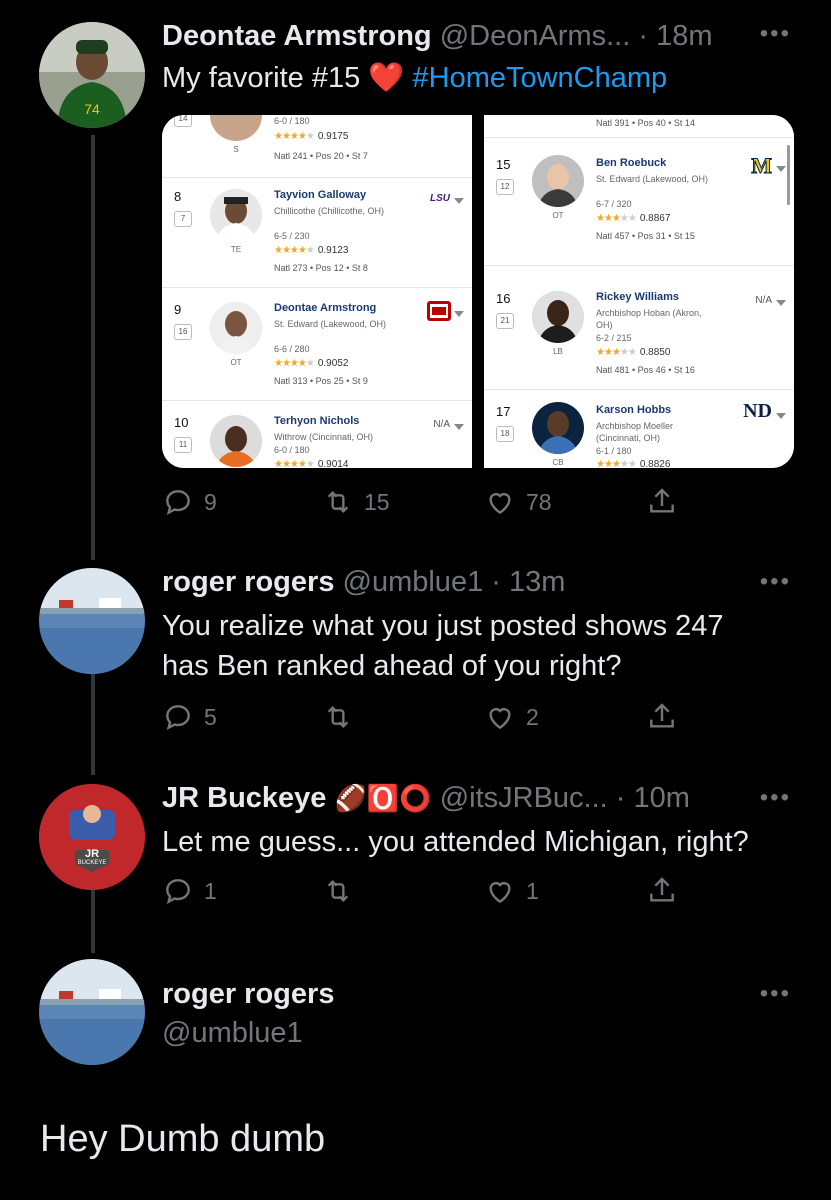 Image resolution: width=831 pixels, height=1200 pixels. What do you see at coordinates (297, 36) in the screenshot?
I see `display-name: Deontae Armstrong` at bounding box center [297, 36].